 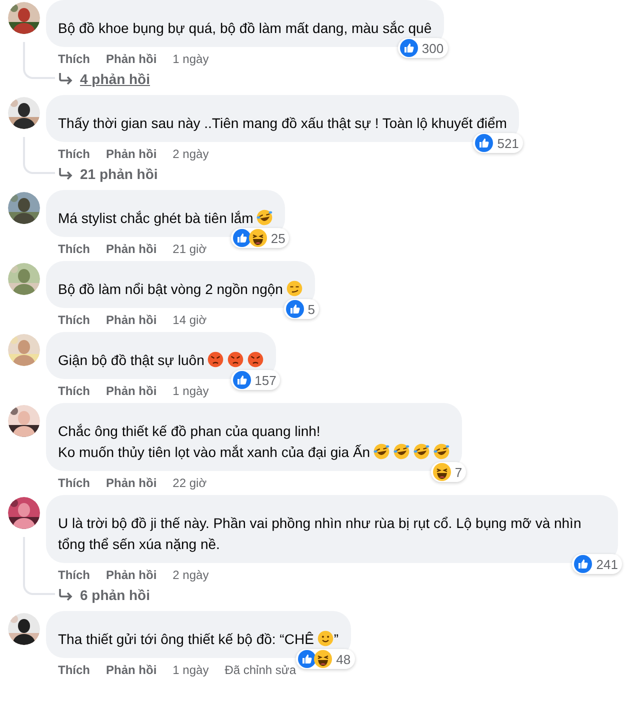 I want to click on comment-text: Bộ đồ làm nổi bật vòng 2 ngồn ngộn, so click(x=170, y=289).